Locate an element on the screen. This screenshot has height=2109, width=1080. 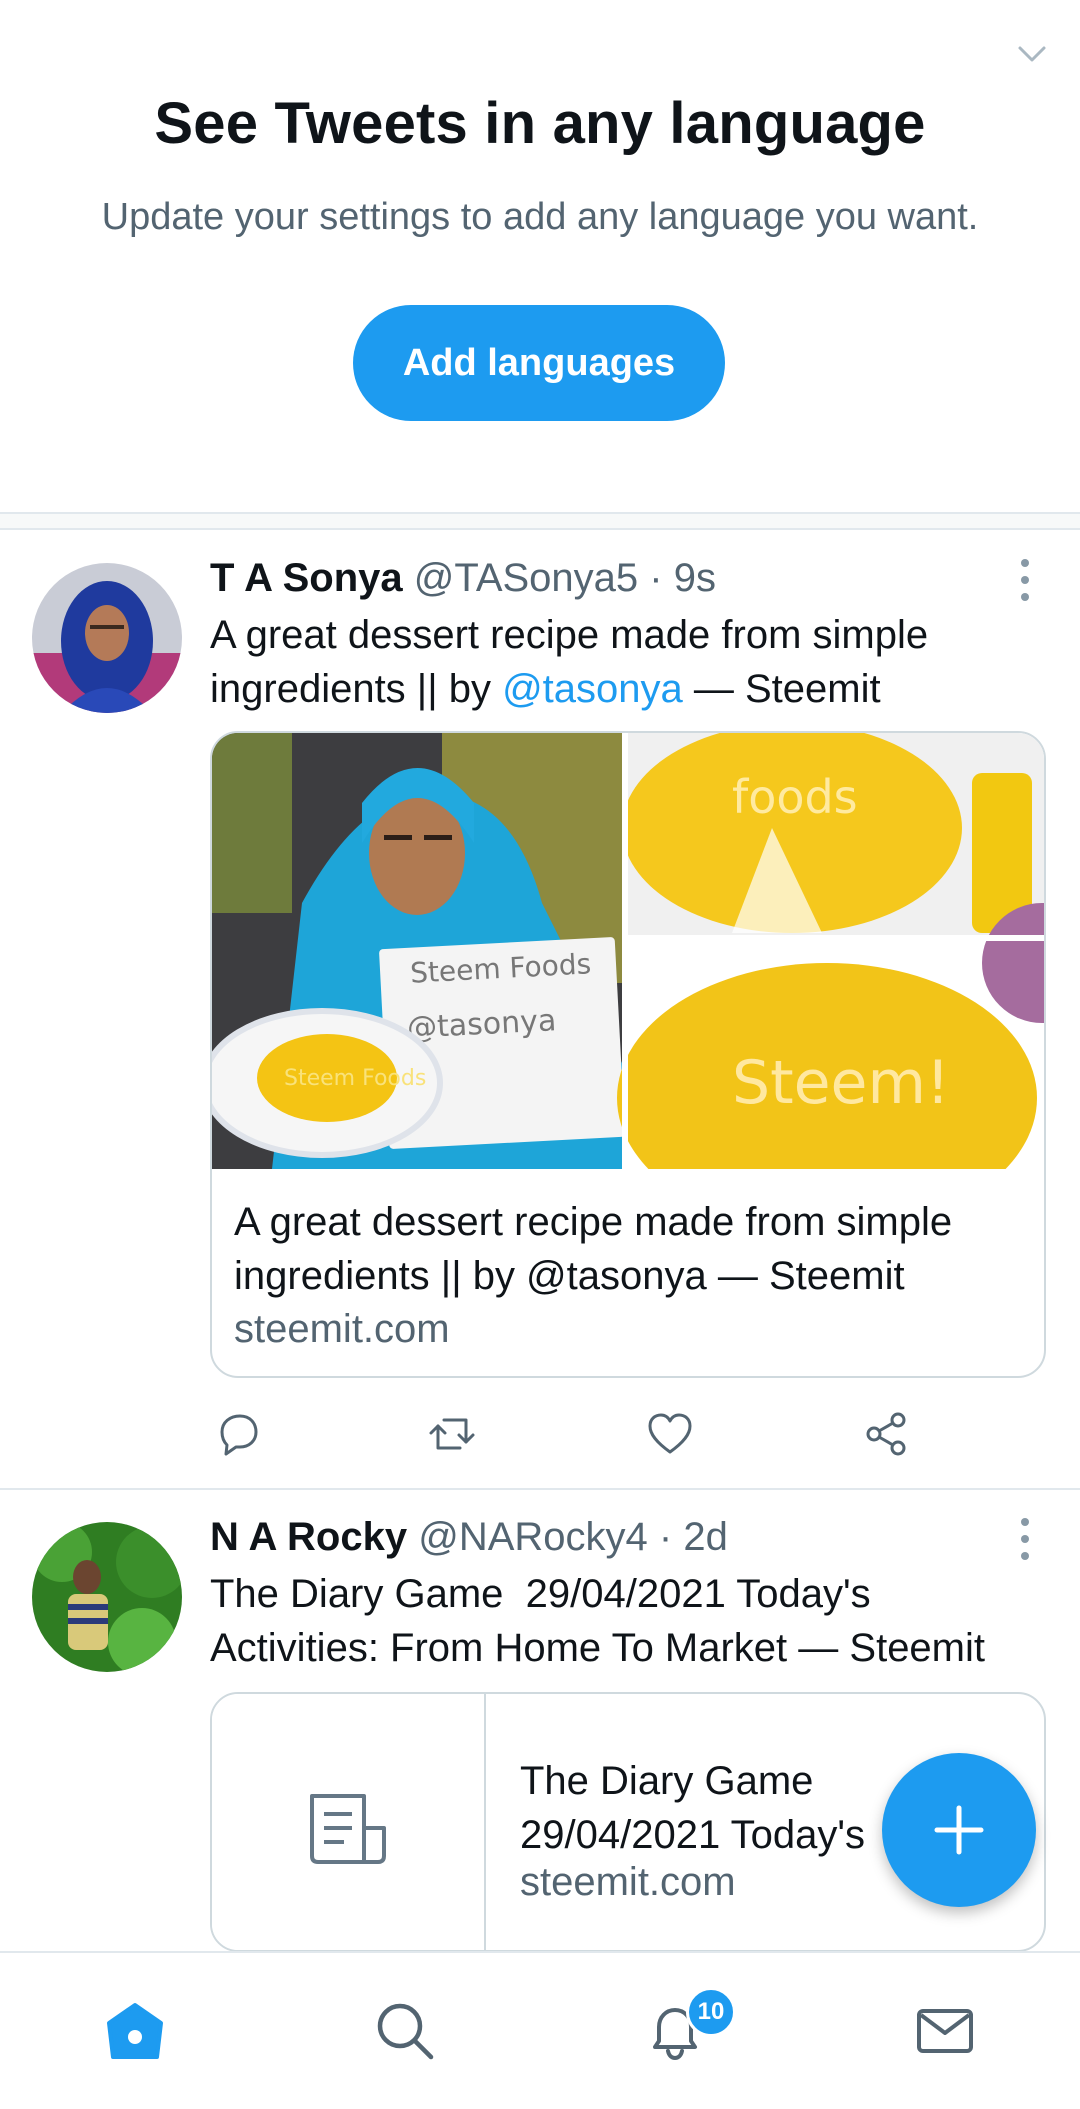
tweet-divider is located at coordinates (540, 1489).